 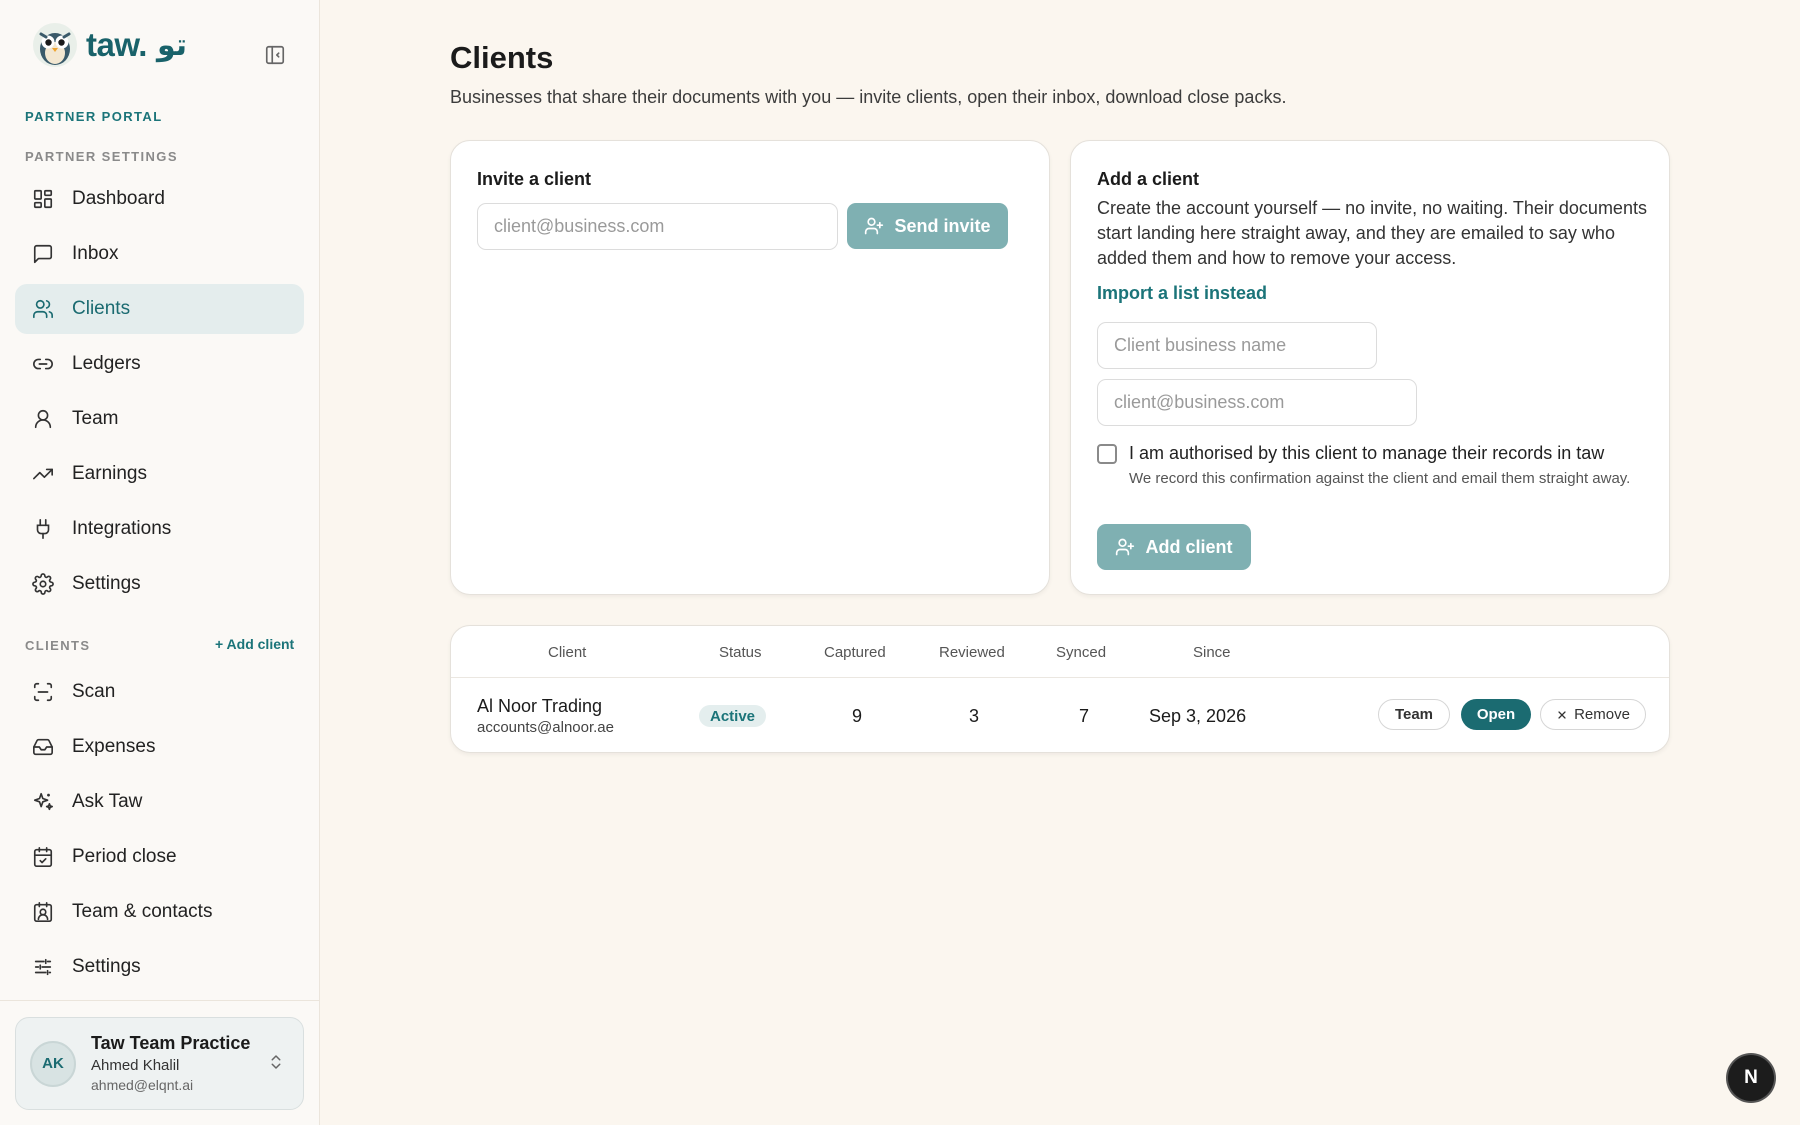 What do you see at coordinates (171, 1042) in the screenshot?
I see `user-practice-name: Taw Team Practice` at bounding box center [171, 1042].